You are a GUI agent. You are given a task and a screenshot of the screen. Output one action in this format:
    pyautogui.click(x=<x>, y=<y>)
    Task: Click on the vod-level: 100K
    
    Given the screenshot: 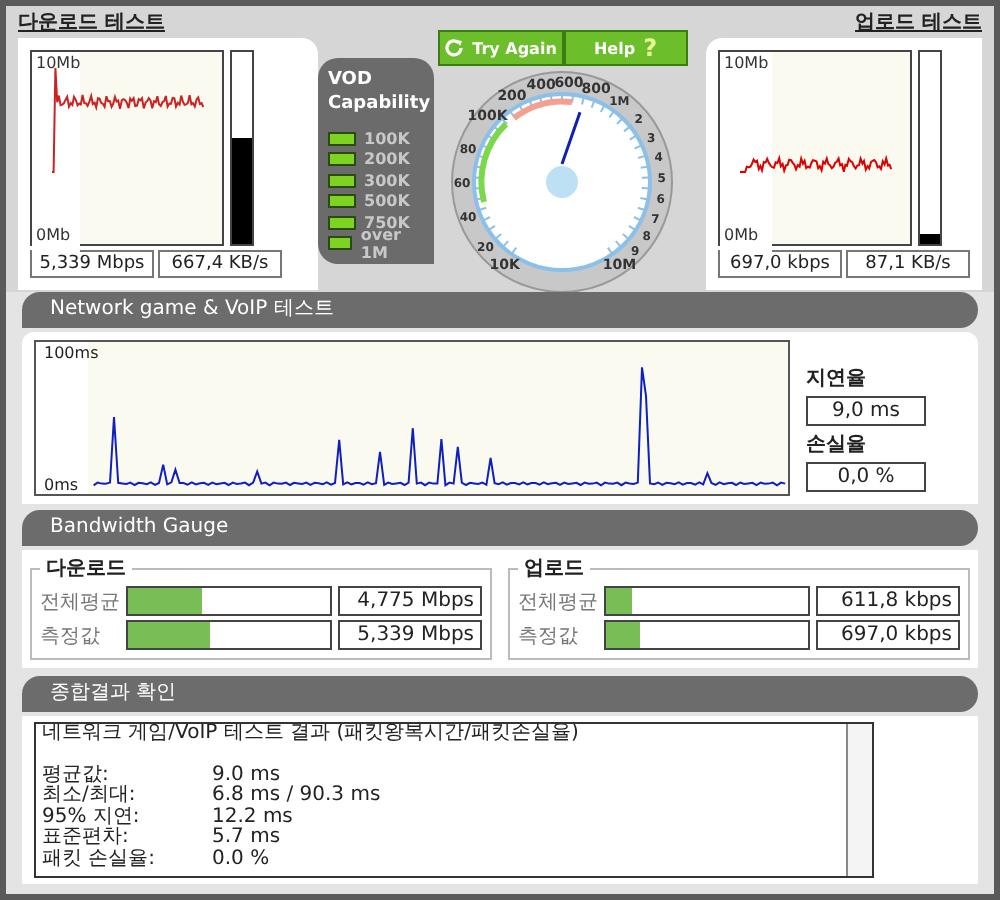 What is the action you would take?
    pyautogui.click(x=387, y=138)
    